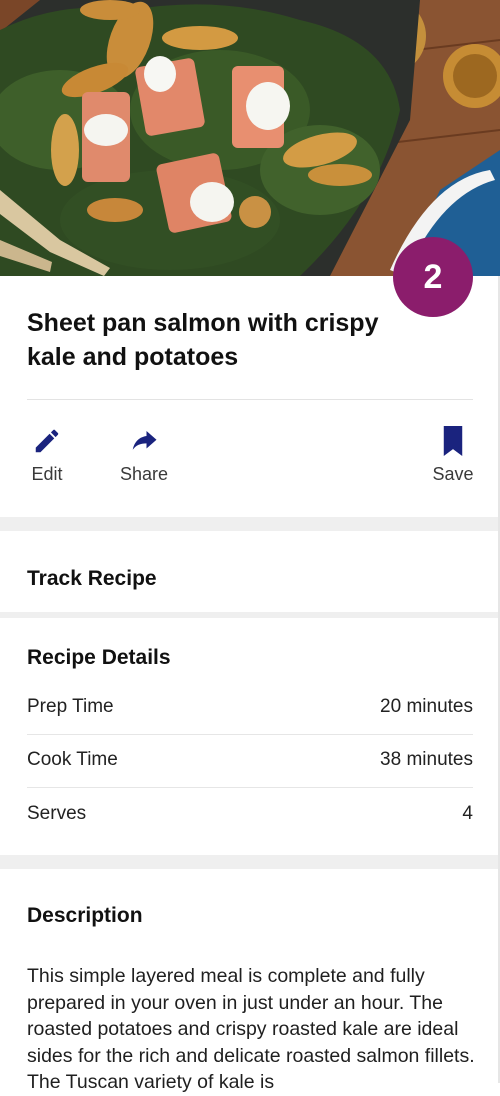 The image size is (500, 1096). I want to click on edit-label: Edit, so click(47, 474).